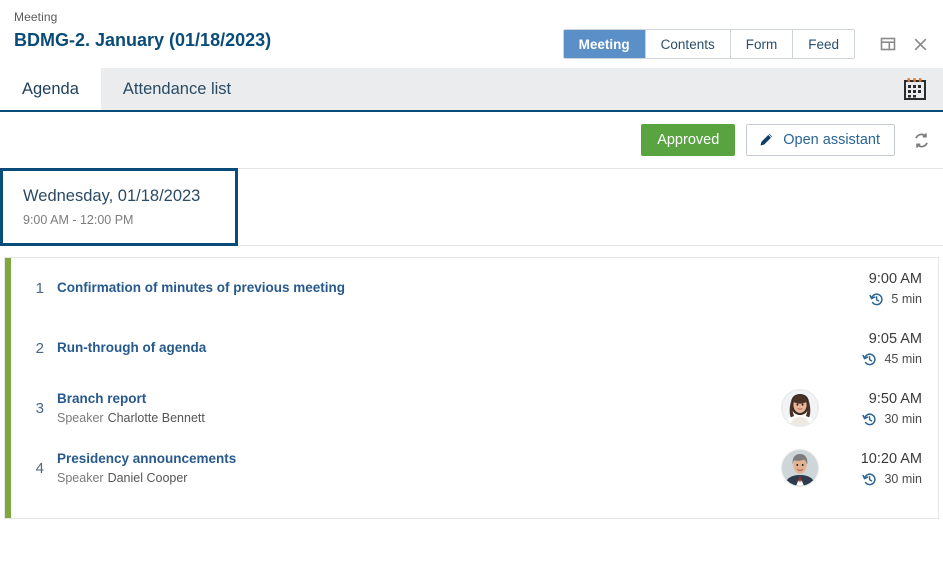 The image size is (943, 562). I want to click on window-controls, so click(901, 44).